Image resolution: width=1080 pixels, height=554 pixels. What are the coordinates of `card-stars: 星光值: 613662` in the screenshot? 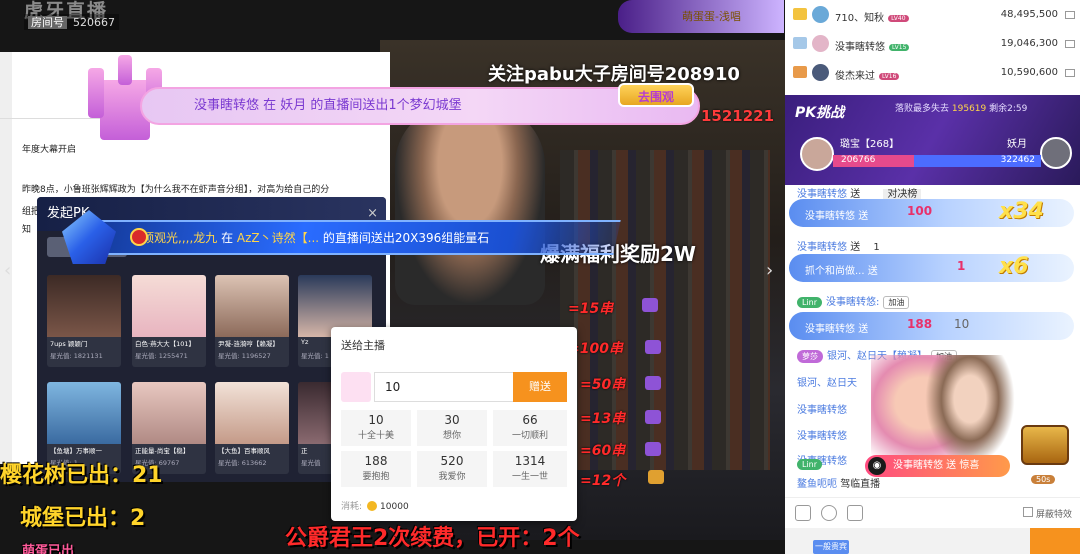 It's located at (242, 463).